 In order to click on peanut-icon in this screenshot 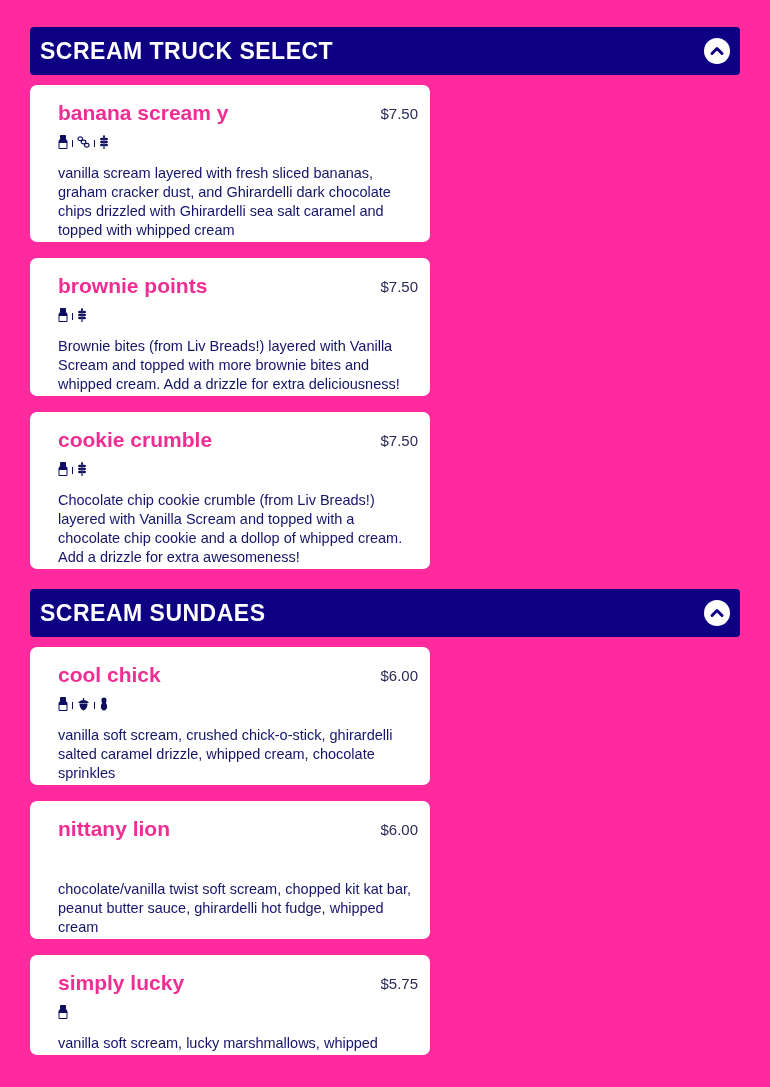, I will do `click(104, 704)`.